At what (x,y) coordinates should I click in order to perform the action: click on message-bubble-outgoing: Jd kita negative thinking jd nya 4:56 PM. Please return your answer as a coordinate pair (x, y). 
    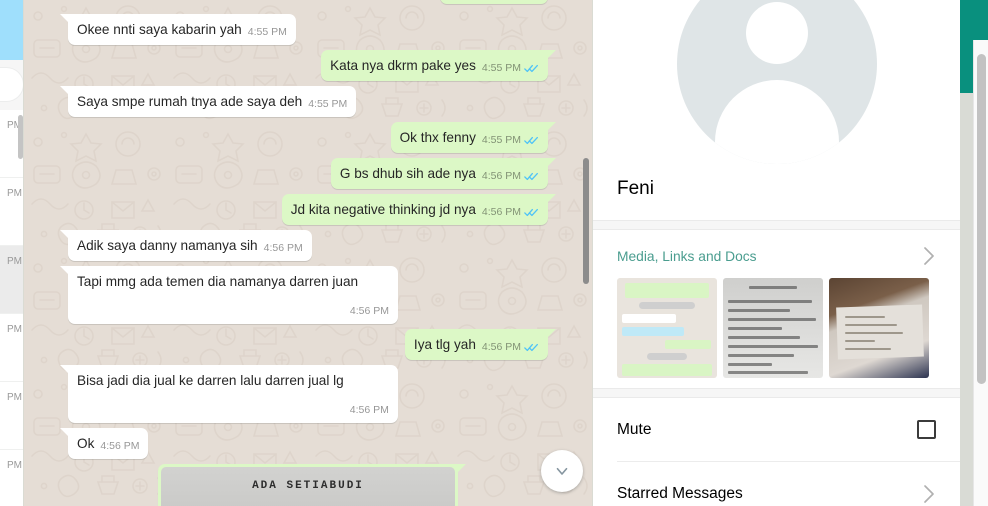
    Looking at the image, I should click on (419, 209).